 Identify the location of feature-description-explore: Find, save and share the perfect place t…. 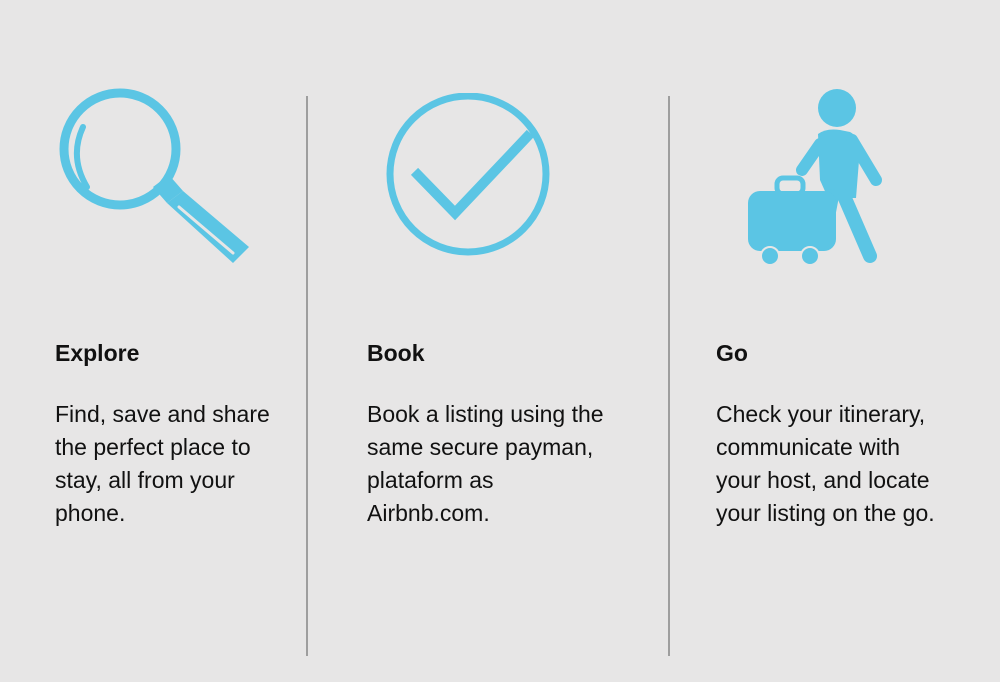
(162, 463).